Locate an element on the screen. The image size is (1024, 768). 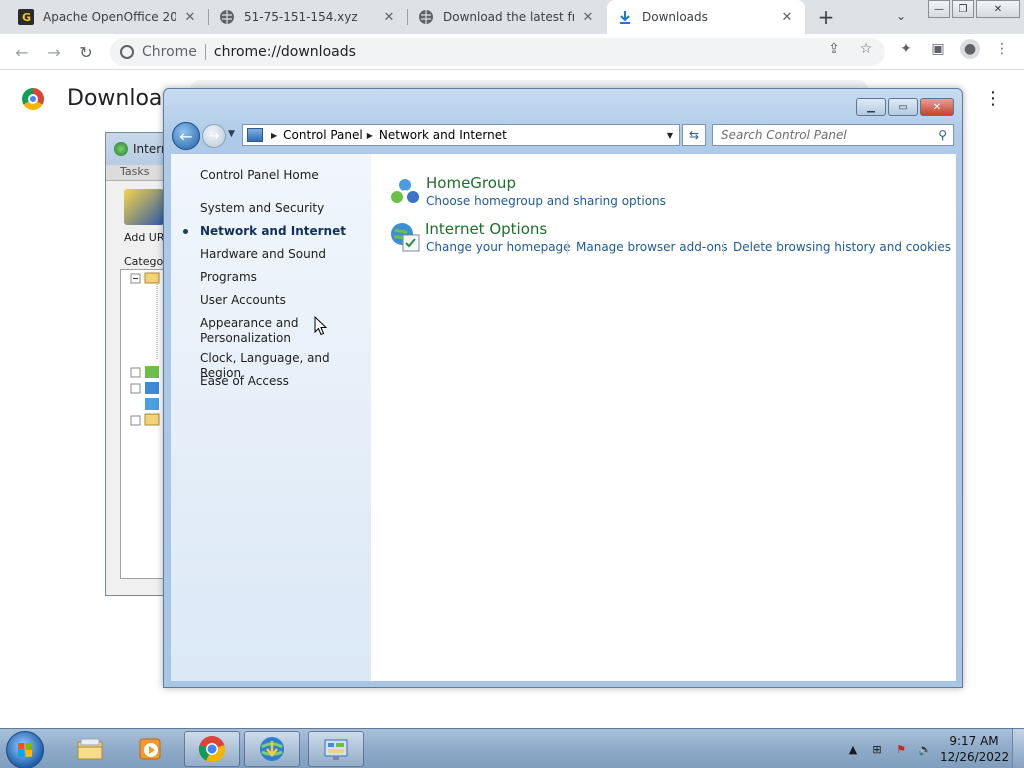
cp-close-button: ✕ is located at coordinates (937, 107).